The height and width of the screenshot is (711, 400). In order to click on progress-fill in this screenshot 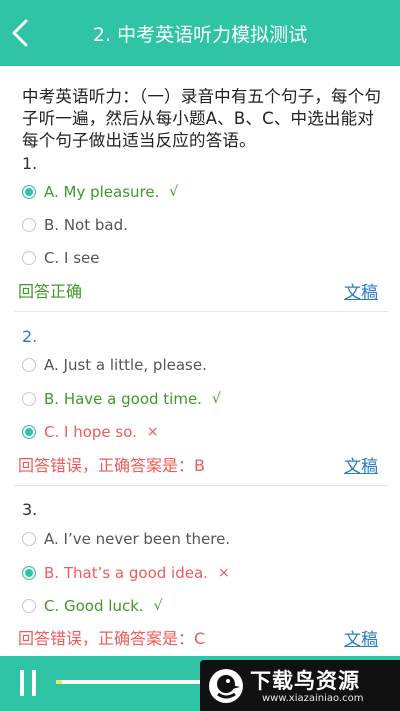, I will do `click(59, 682)`.